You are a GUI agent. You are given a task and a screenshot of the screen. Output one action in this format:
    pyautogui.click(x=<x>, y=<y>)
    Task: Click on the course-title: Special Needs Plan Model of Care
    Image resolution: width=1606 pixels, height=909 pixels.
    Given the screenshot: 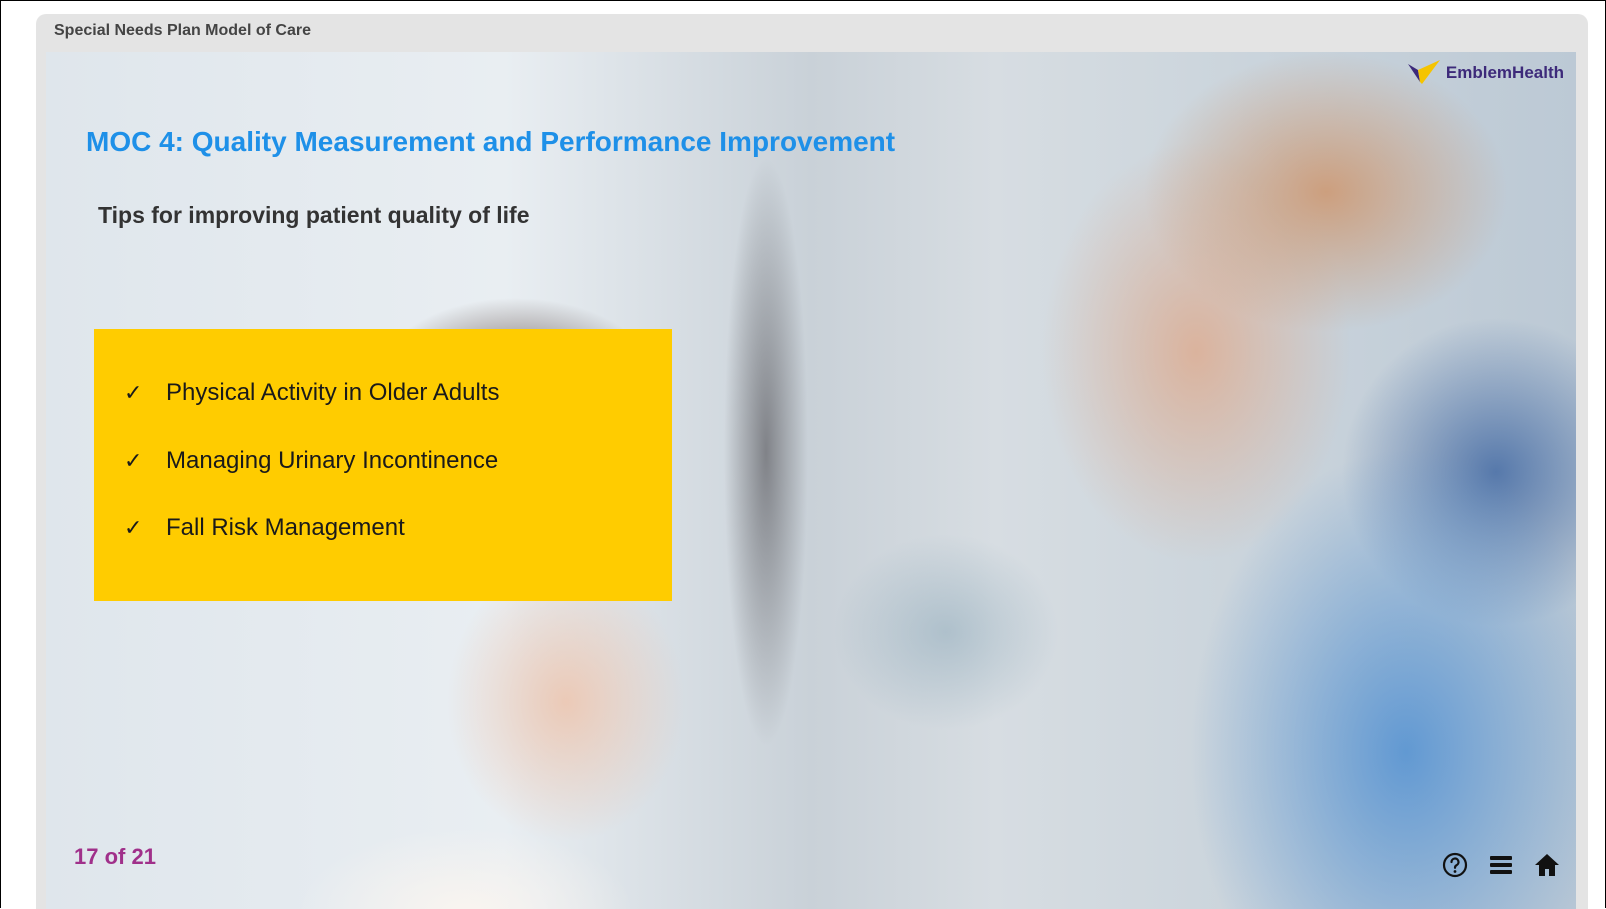 What is the action you would take?
    pyautogui.click(x=182, y=30)
    